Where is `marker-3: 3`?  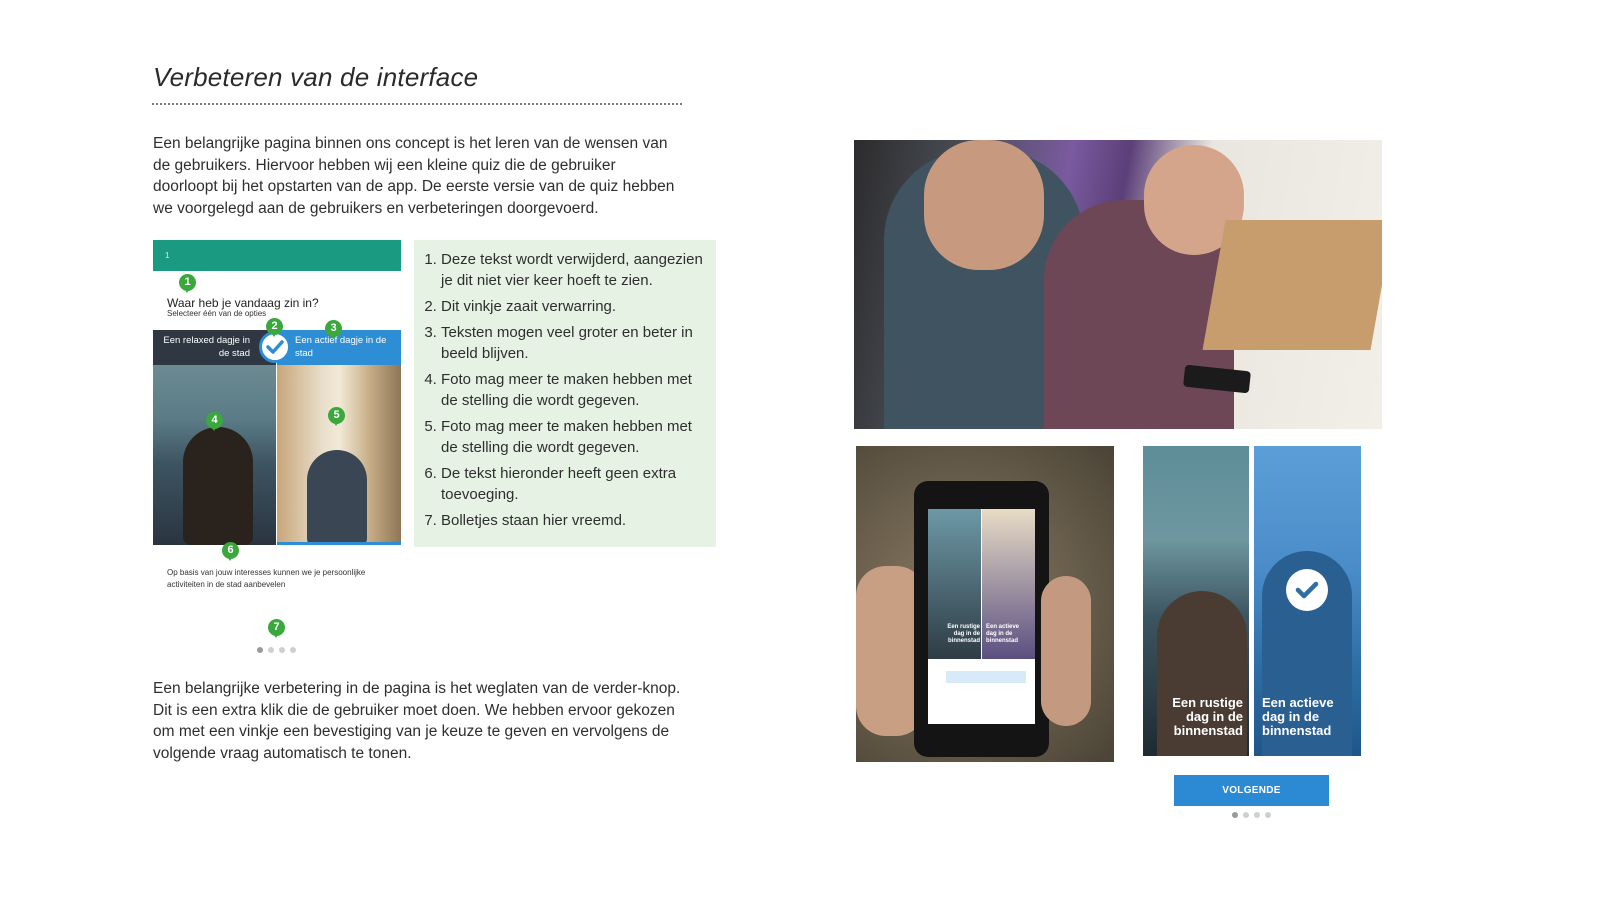
marker-3: 3 is located at coordinates (333, 329).